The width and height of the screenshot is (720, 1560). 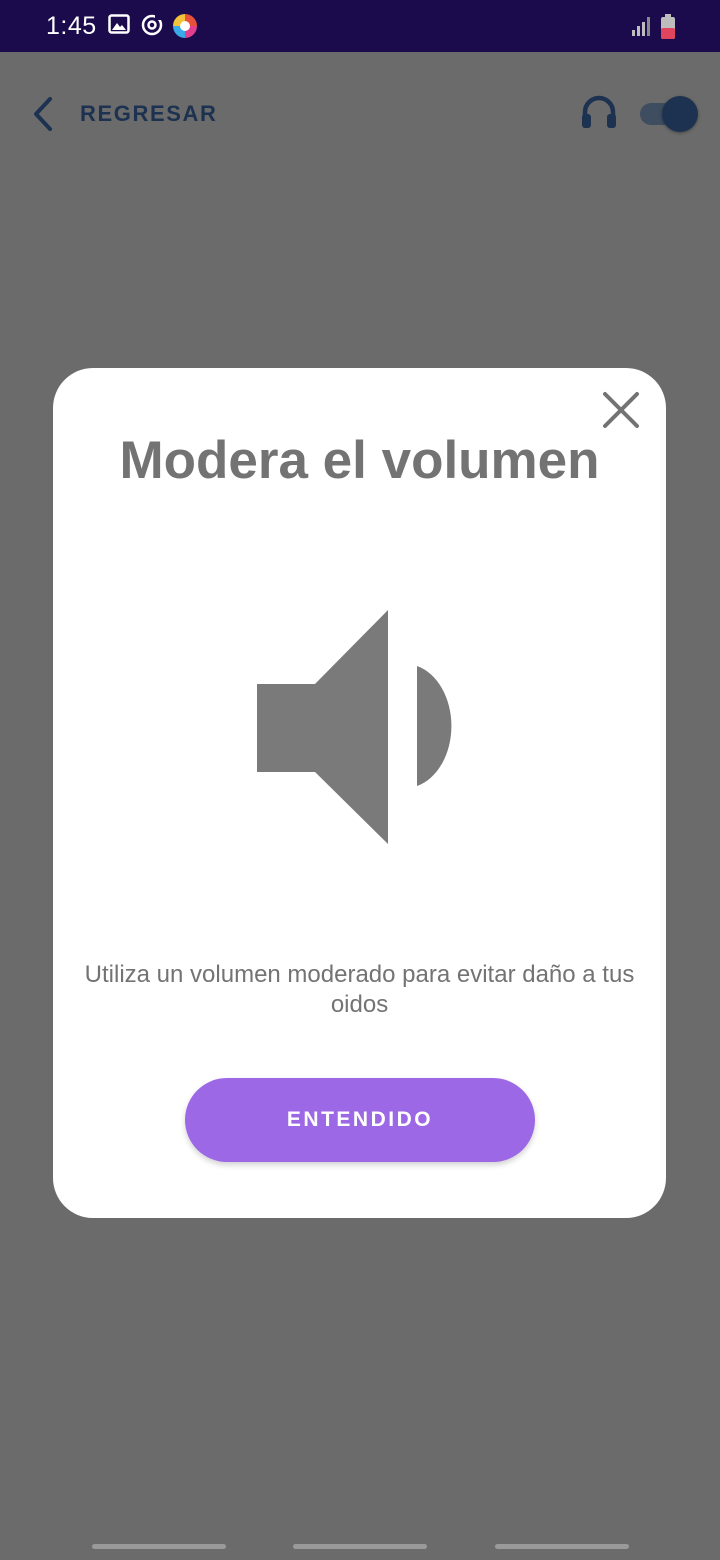 What do you see at coordinates (360, 26) in the screenshot?
I see `status-bar: 1:45` at bounding box center [360, 26].